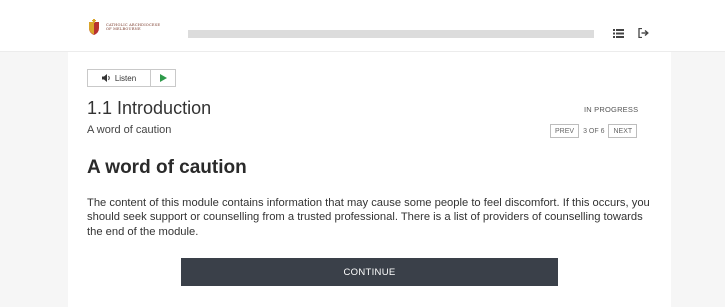 Image resolution: width=725 pixels, height=307 pixels. I want to click on speaker-icon, so click(105, 78).